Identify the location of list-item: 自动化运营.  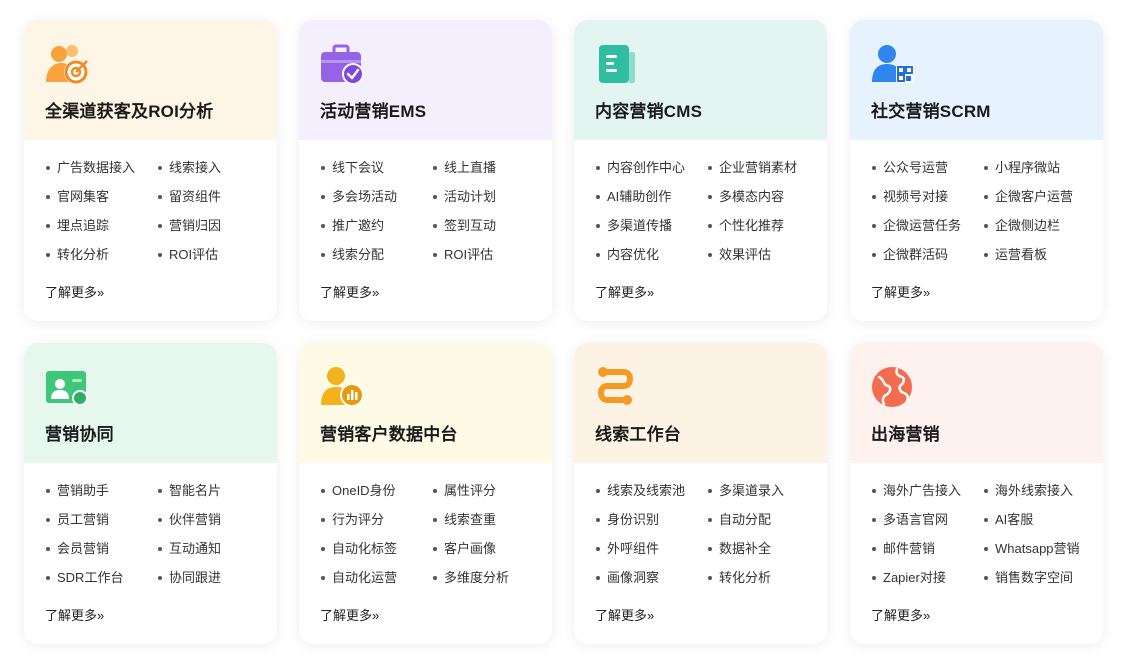
(376, 583).